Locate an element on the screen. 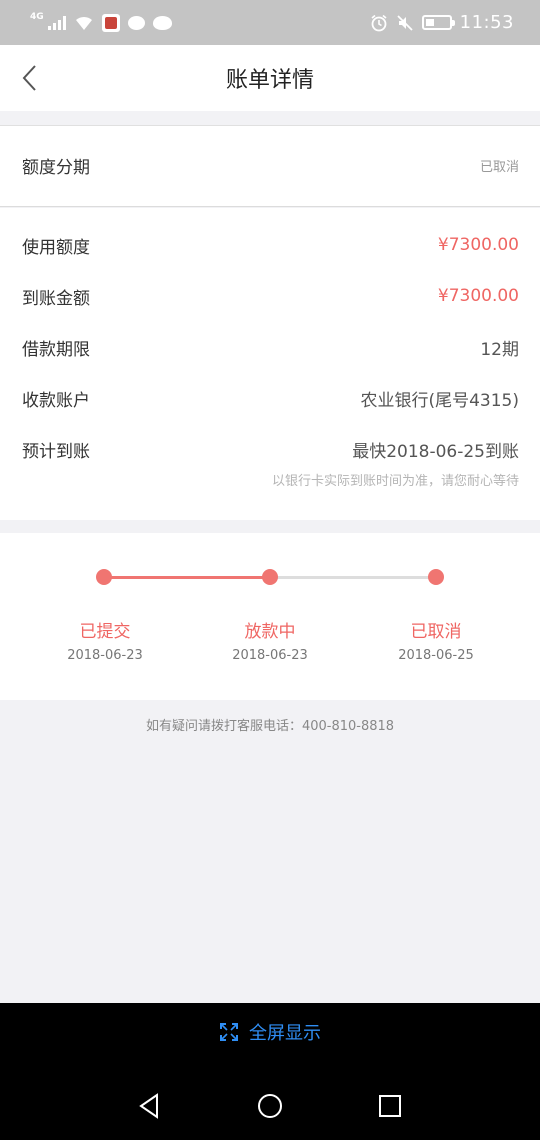 The height and width of the screenshot is (1140, 540). step-label-2: 放款中 is located at coordinates (270, 632).